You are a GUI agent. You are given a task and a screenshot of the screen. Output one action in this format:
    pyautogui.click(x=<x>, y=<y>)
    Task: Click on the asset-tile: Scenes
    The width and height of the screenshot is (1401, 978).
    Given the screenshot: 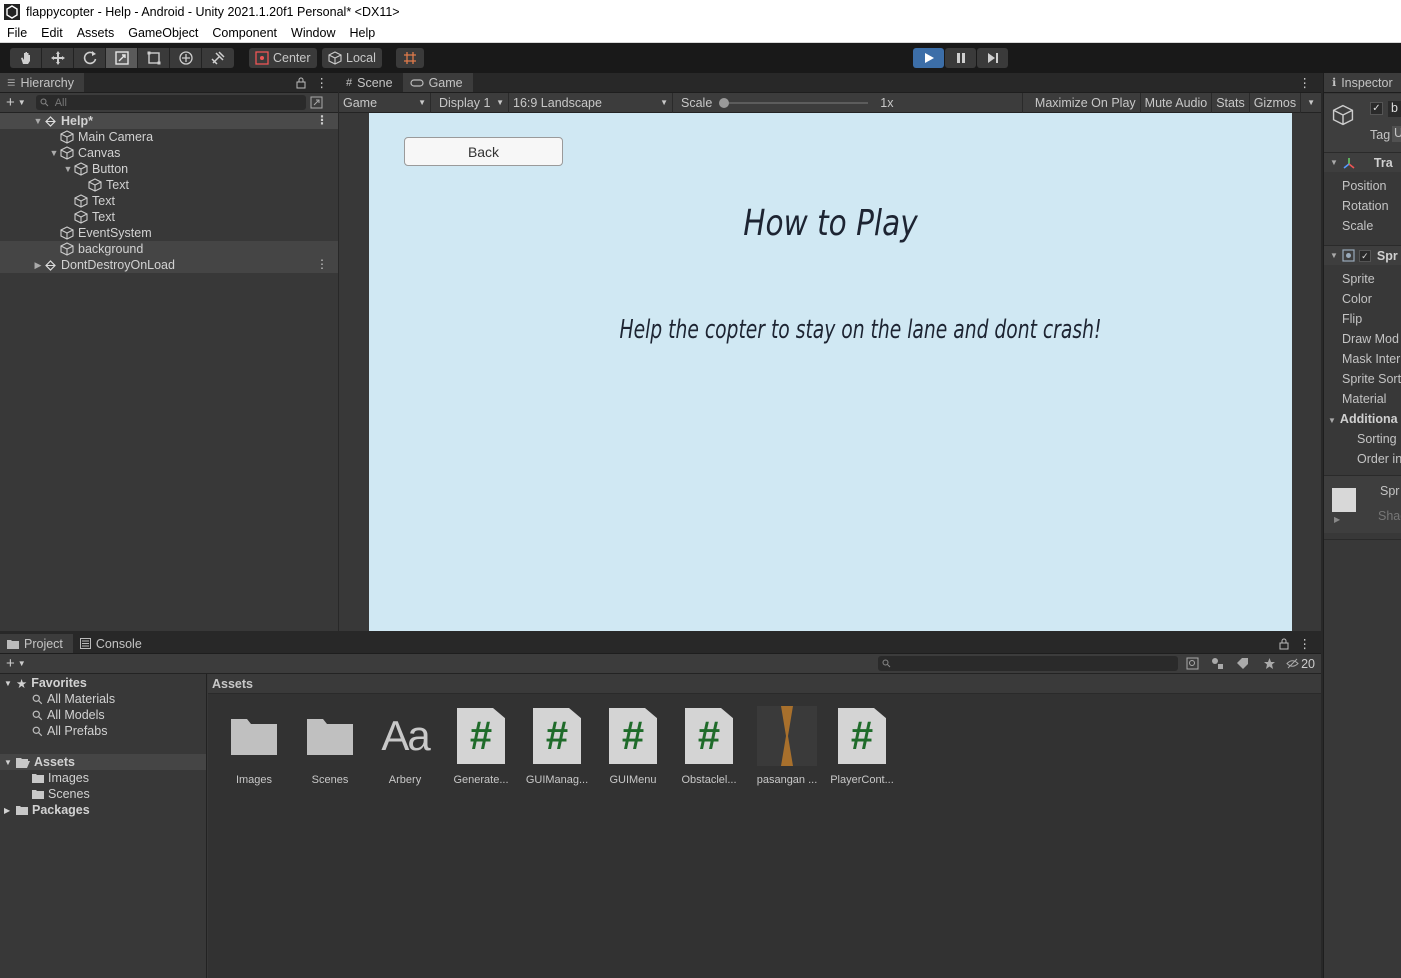 What is the action you would take?
    pyautogui.click(x=330, y=746)
    